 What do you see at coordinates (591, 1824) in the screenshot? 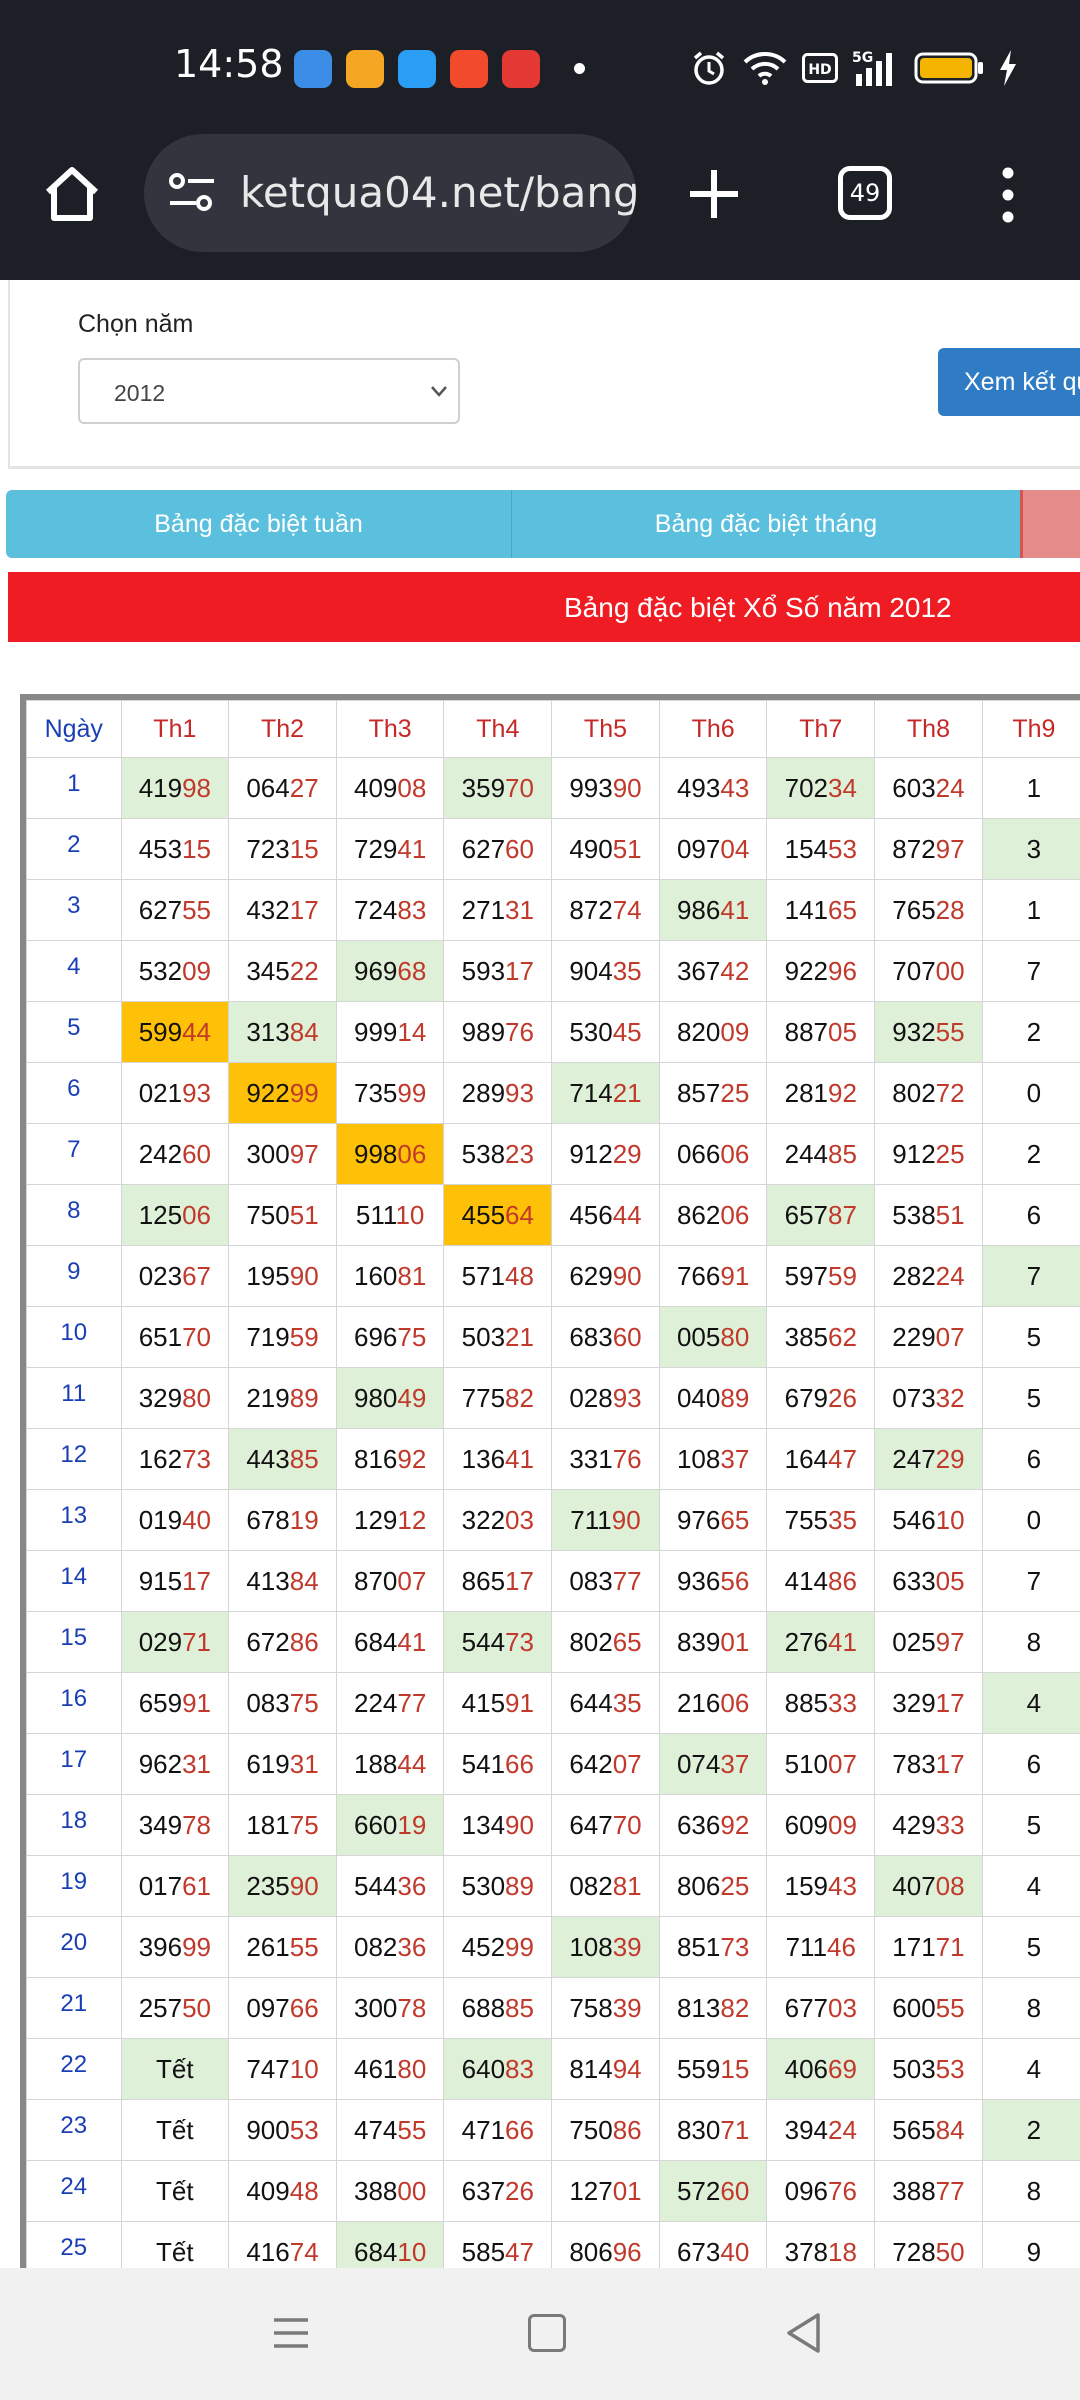
I see `cell-head-digits: 647` at bounding box center [591, 1824].